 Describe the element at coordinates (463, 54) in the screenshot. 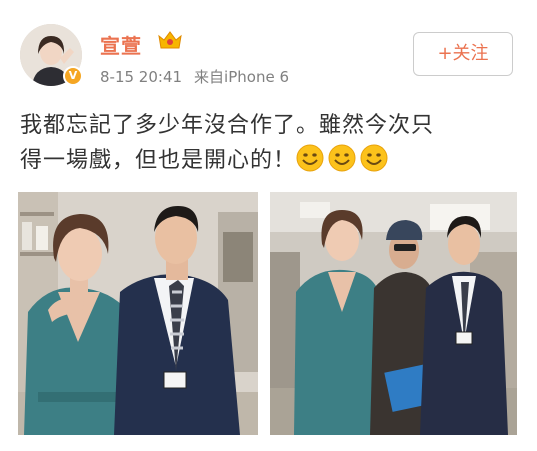

I see `follow-button: +关注` at that location.